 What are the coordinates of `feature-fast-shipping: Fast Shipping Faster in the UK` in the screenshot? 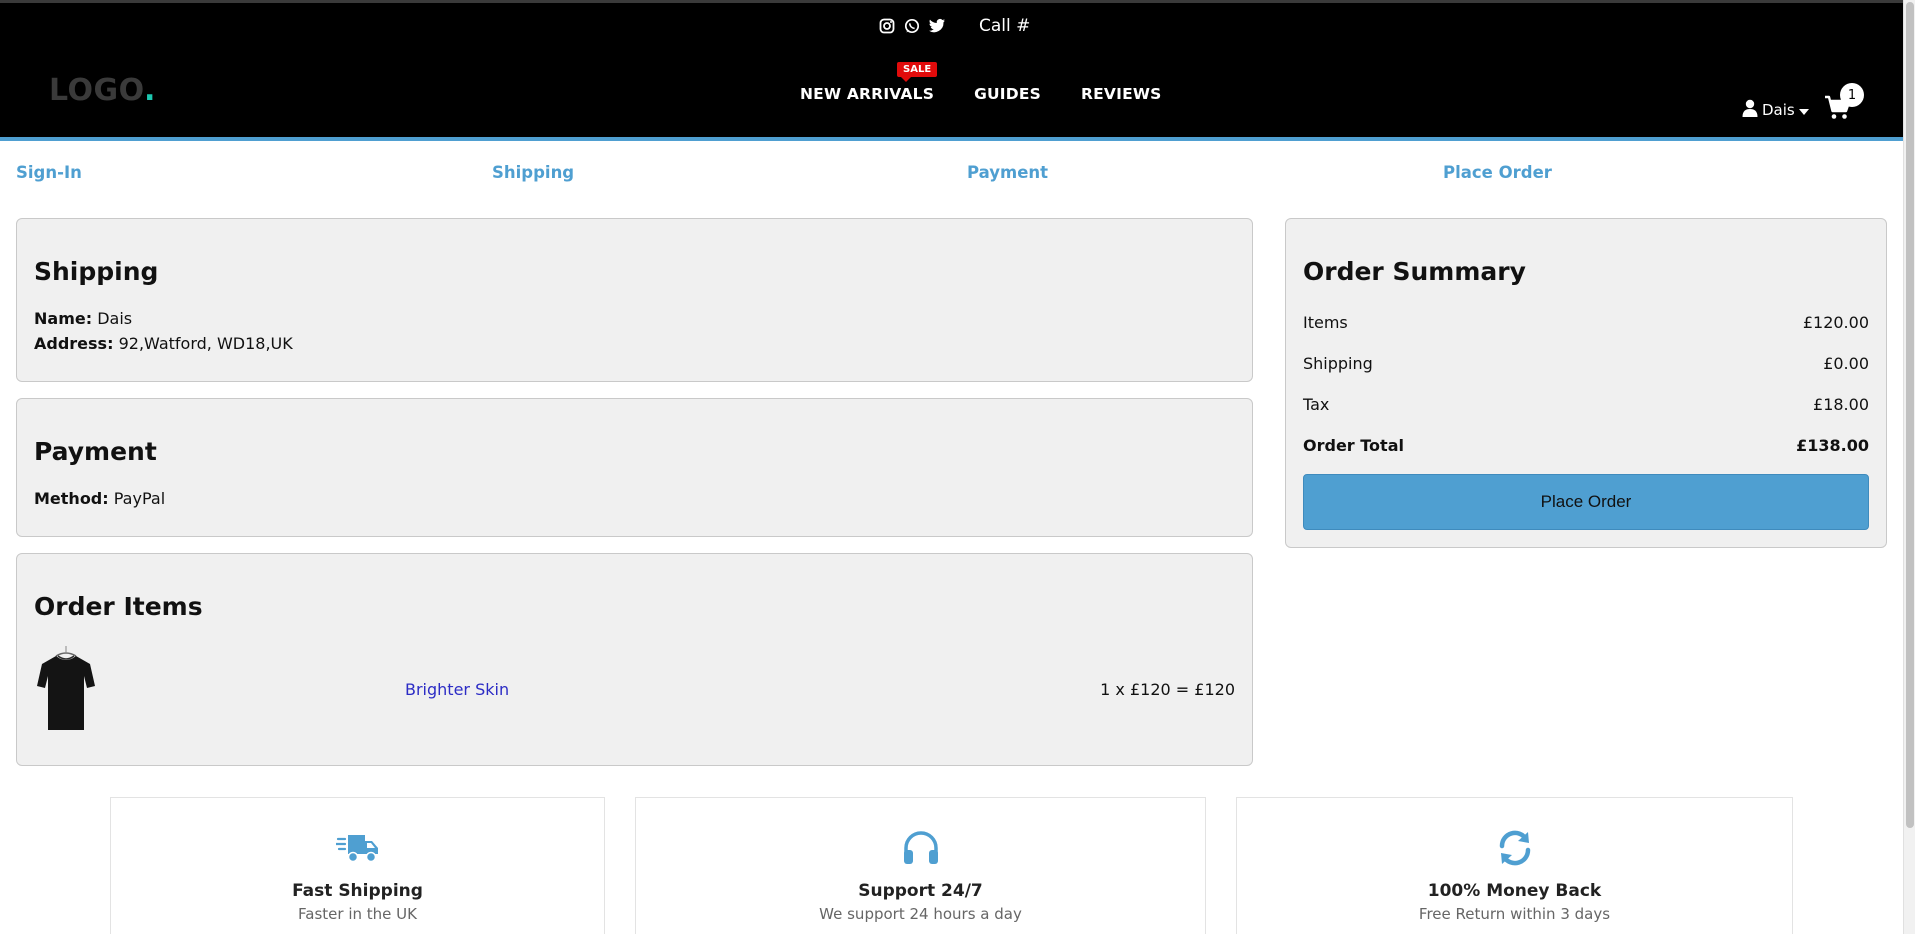 It's located at (357, 865).